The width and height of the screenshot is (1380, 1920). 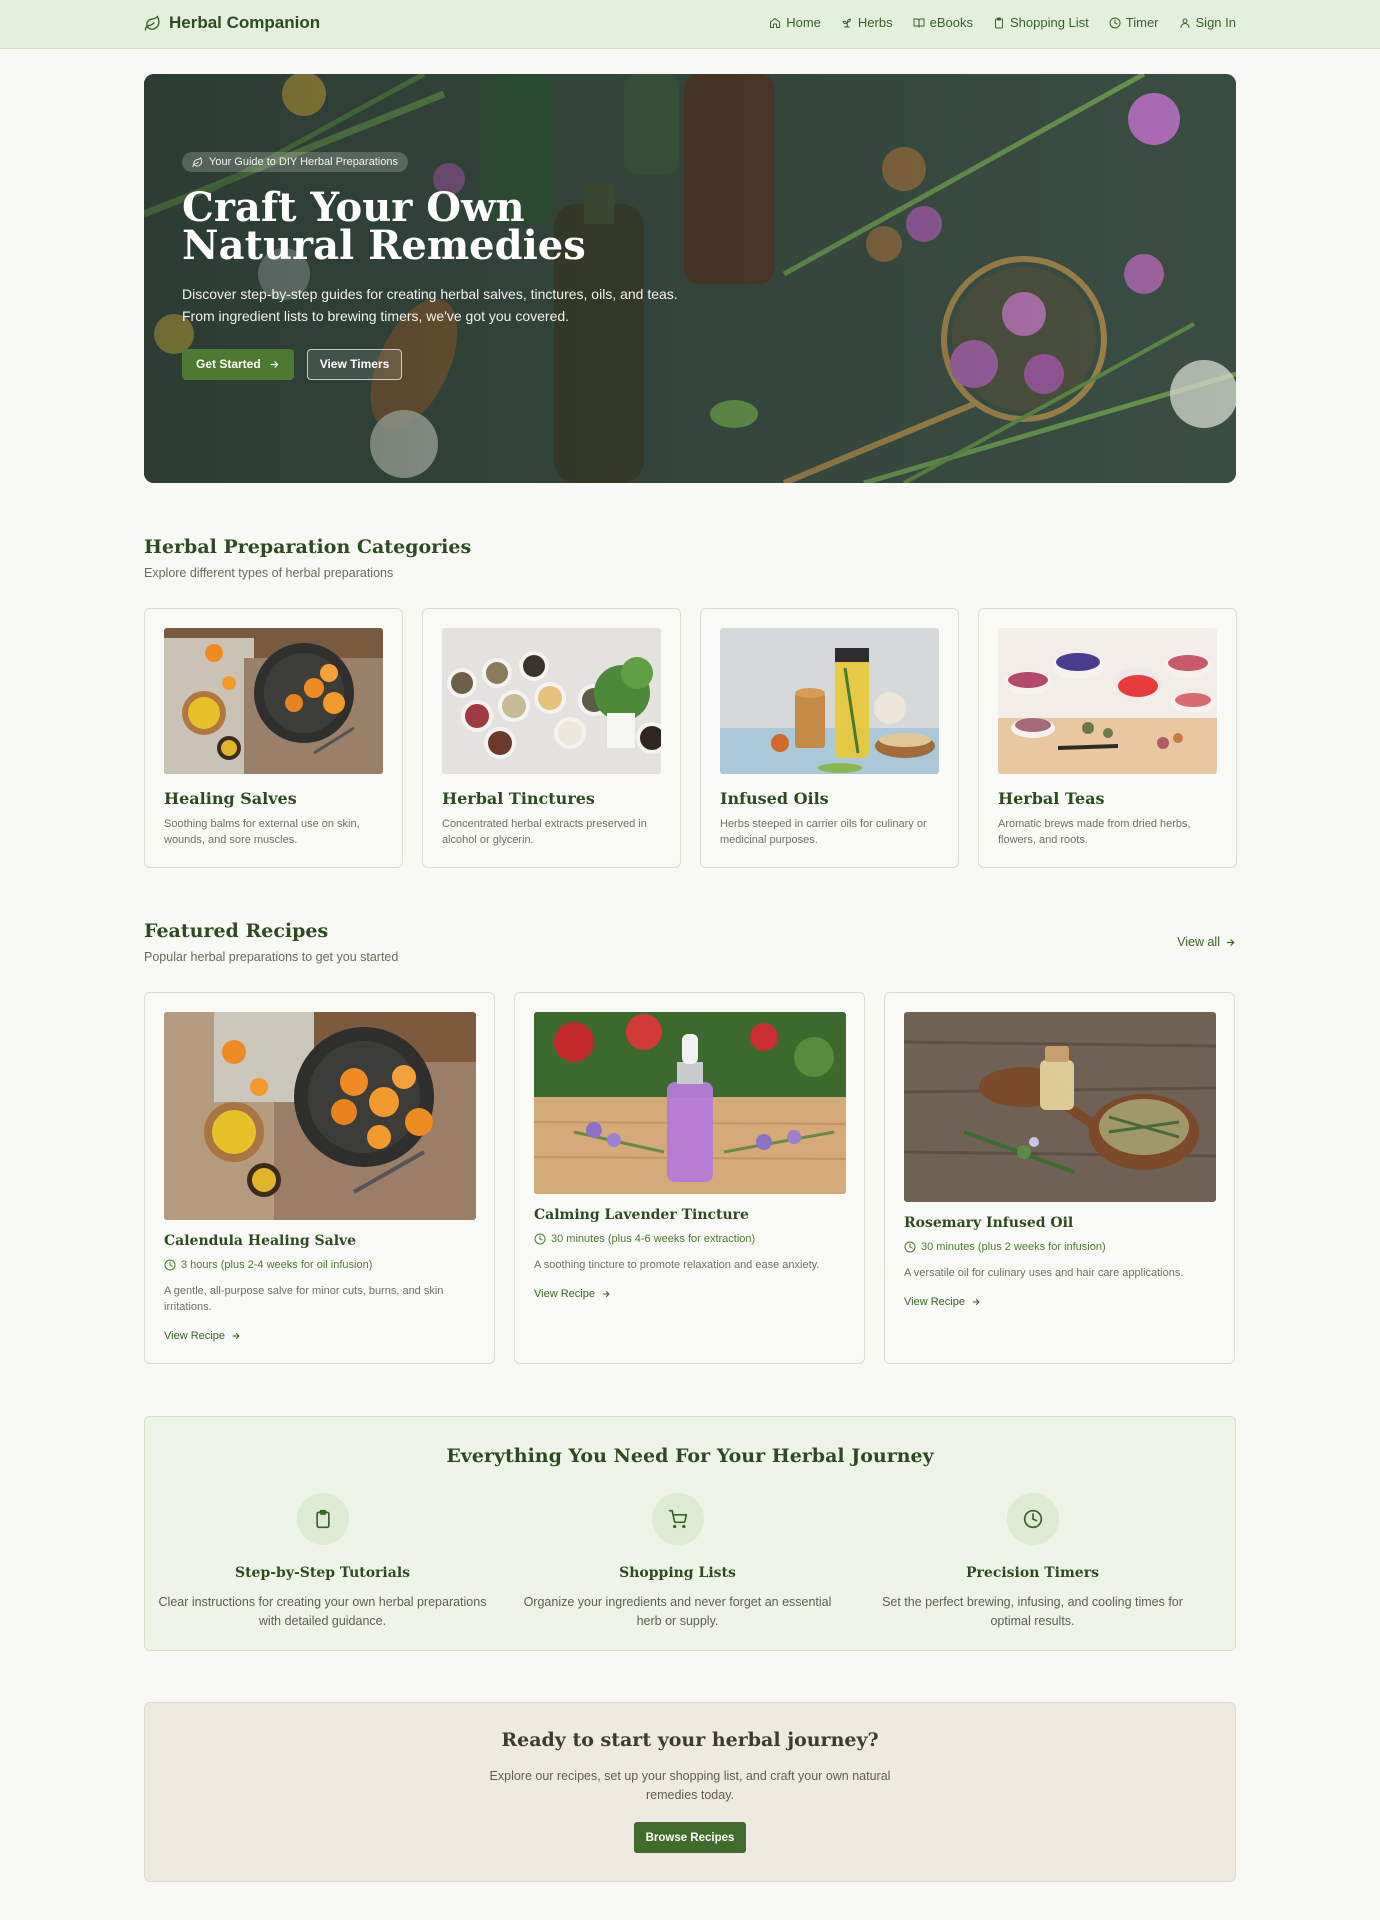 I want to click on nav-herbs: Herbs, so click(x=867, y=22).